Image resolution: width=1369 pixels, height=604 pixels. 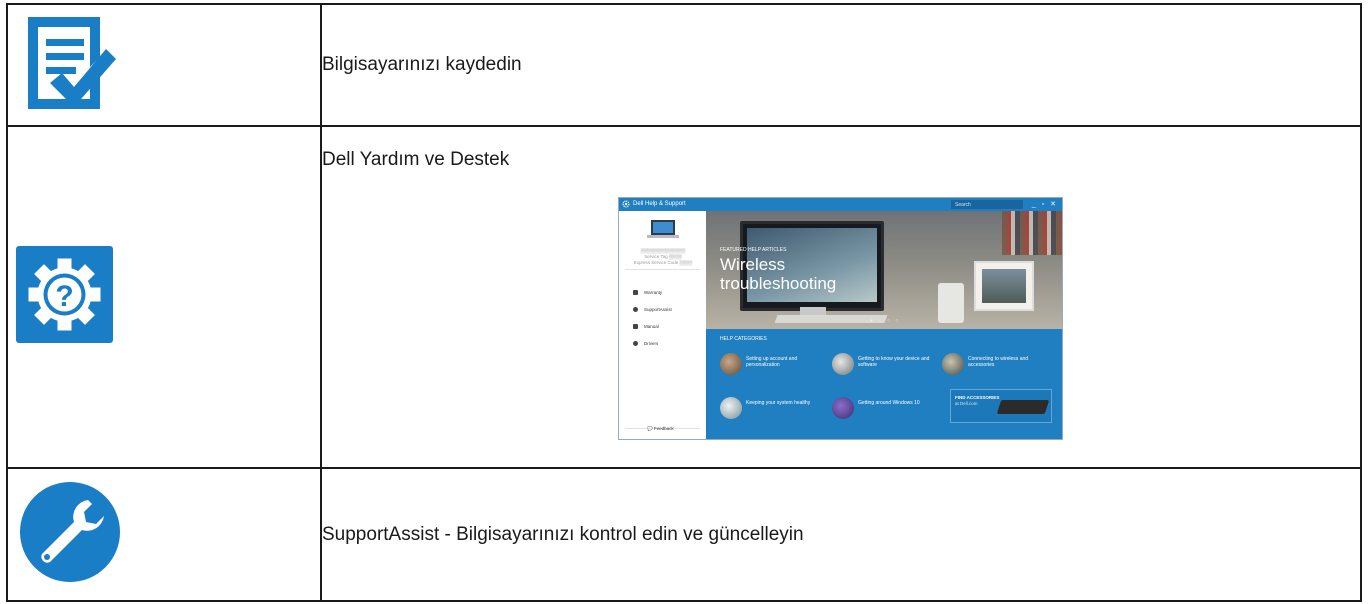 I want to click on nav-warranty: Warranty, so click(x=647, y=294).